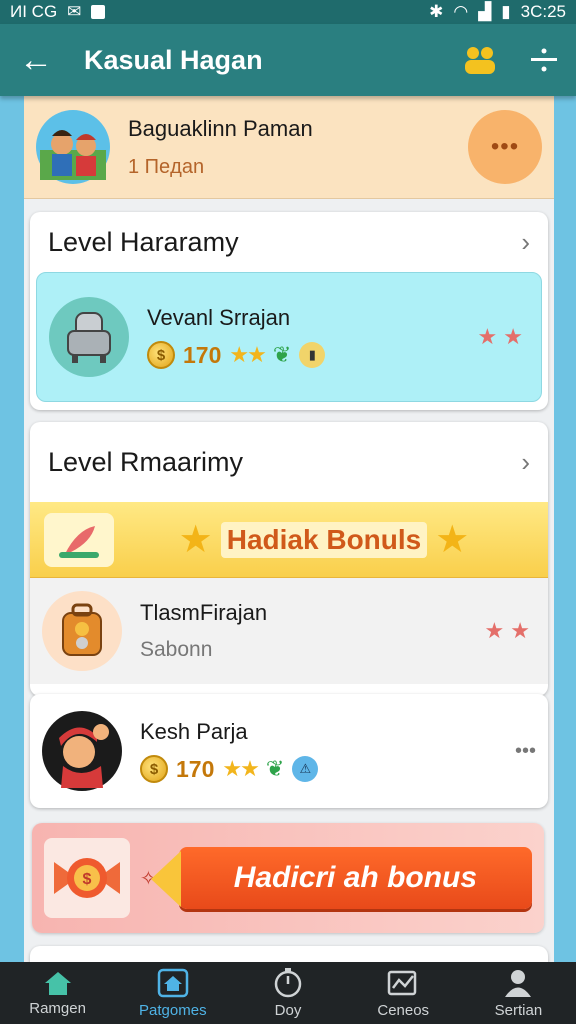  Describe the element at coordinates (176, 649) in the screenshot. I see `item-subtitle: Sabonn` at that location.